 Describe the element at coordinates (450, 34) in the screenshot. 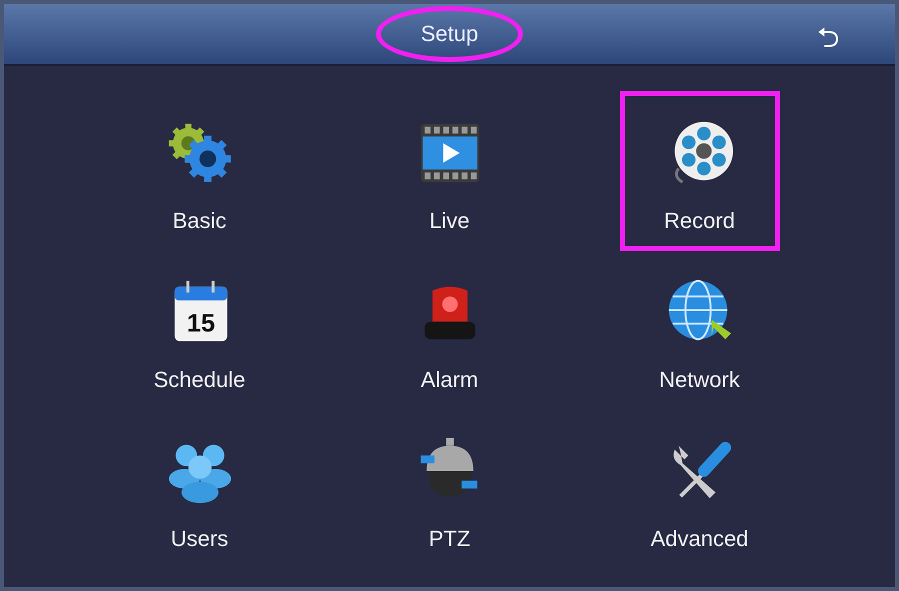

I see `window-title: Setup` at that location.